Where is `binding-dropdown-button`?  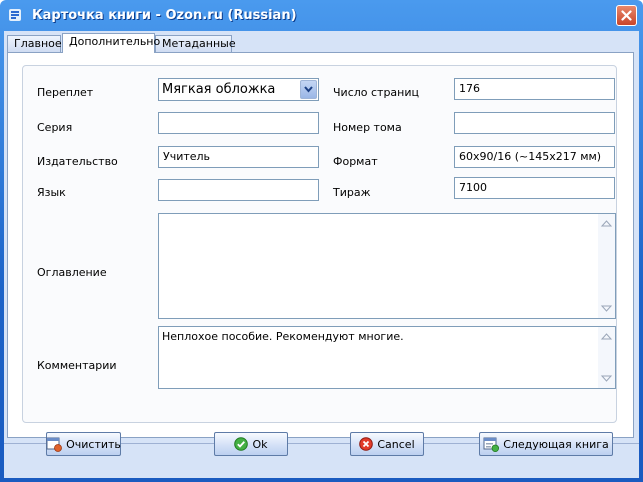
binding-dropdown-button is located at coordinates (308, 89).